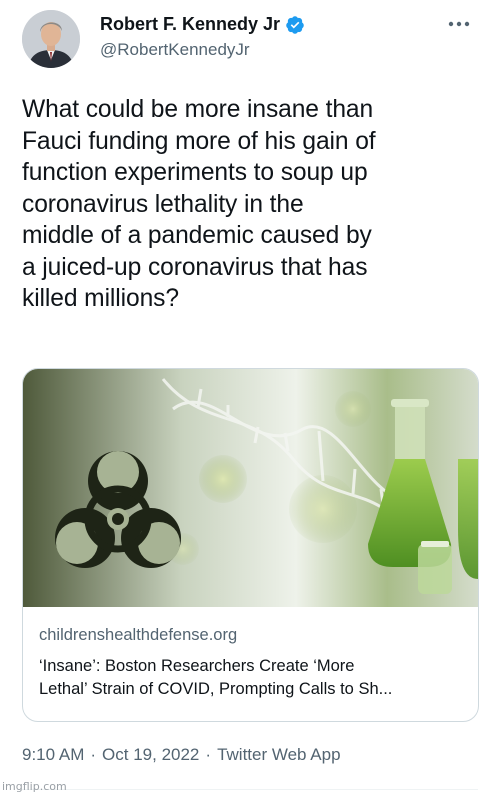  Describe the element at coordinates (34, 786) in the screenshot. I see `watermark: imgflip.com` at that location.